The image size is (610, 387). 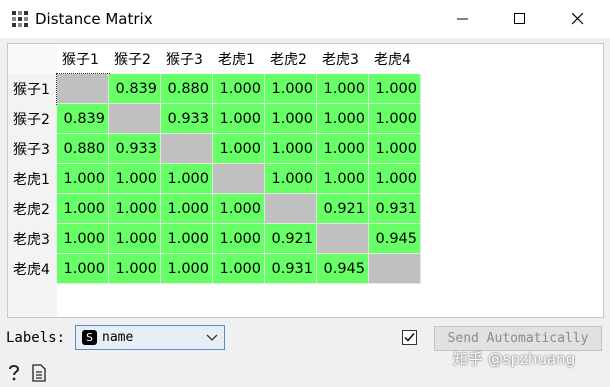 What do you see at coordinates (94, 19) in the screenshot?
I see `window-title: Distance Matrix` at bounding box center [94, 19].